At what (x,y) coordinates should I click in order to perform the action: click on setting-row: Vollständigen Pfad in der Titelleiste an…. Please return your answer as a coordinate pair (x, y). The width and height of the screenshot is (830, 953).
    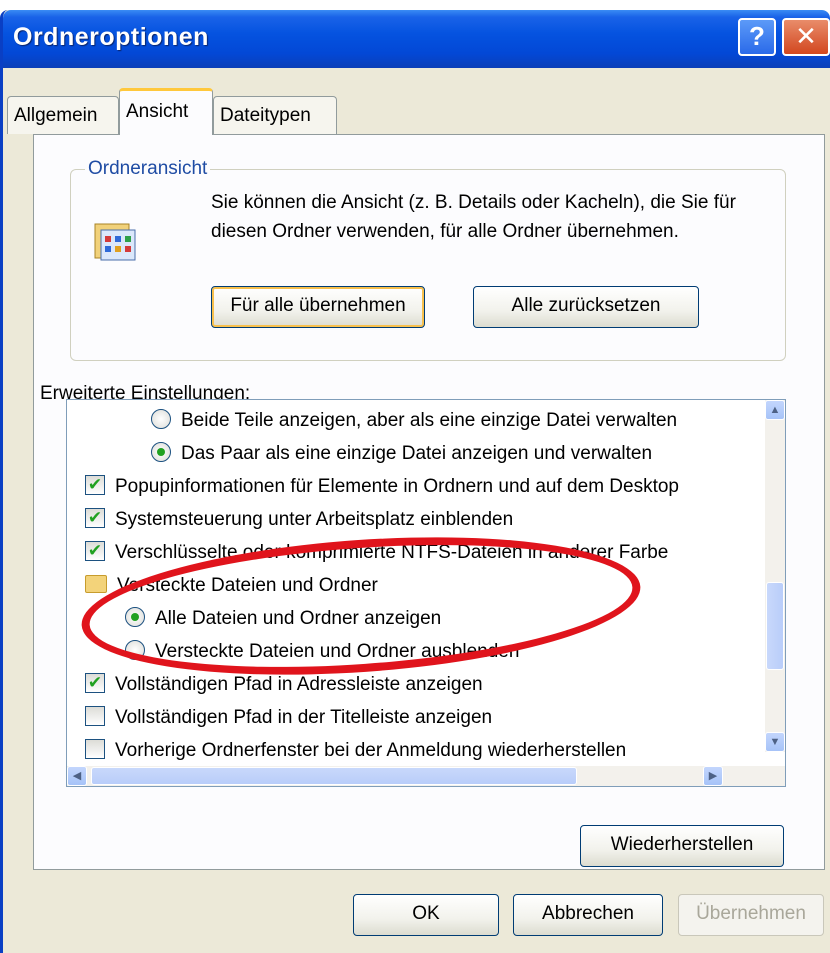
    Looking at the image, I should click on (288, 718).